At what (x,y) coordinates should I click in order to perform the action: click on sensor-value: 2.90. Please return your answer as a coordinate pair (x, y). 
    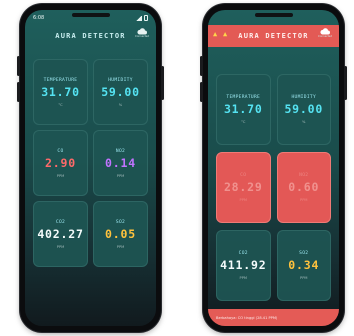
    Looking at the image, I should click on (60, 162).